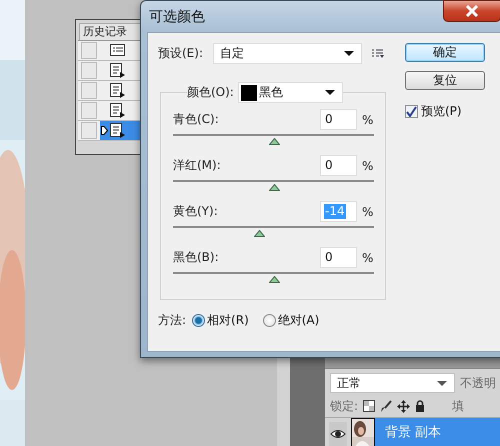 This screenshot has height=446, width=500. What do you see at coordinates (196, 119) in the screenshot?
I see `channel-label: 青色(C):` at bounding box center [196, 119].